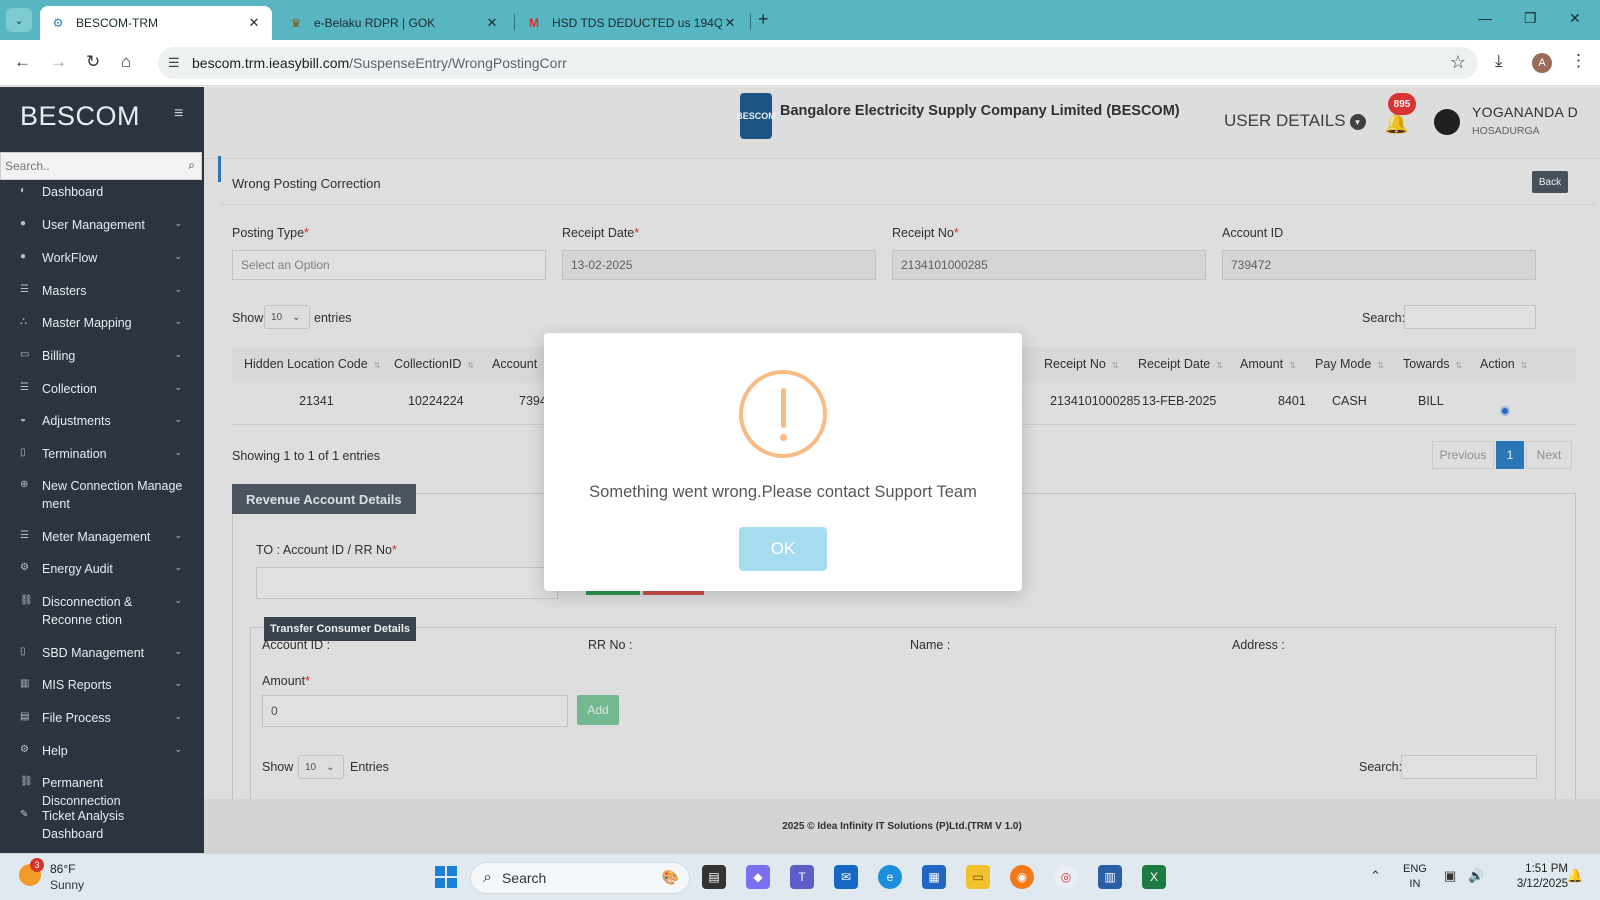 The width and height of the screenshot is (1600, 900). What do you see at coordinates (783, 414) in the screenshot?
I see `warning-exclamation-icon` at bounding box center [783, 414].